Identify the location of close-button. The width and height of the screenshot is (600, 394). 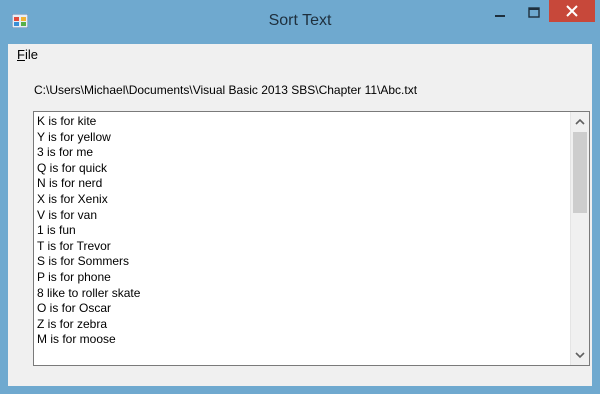
(572, 11).